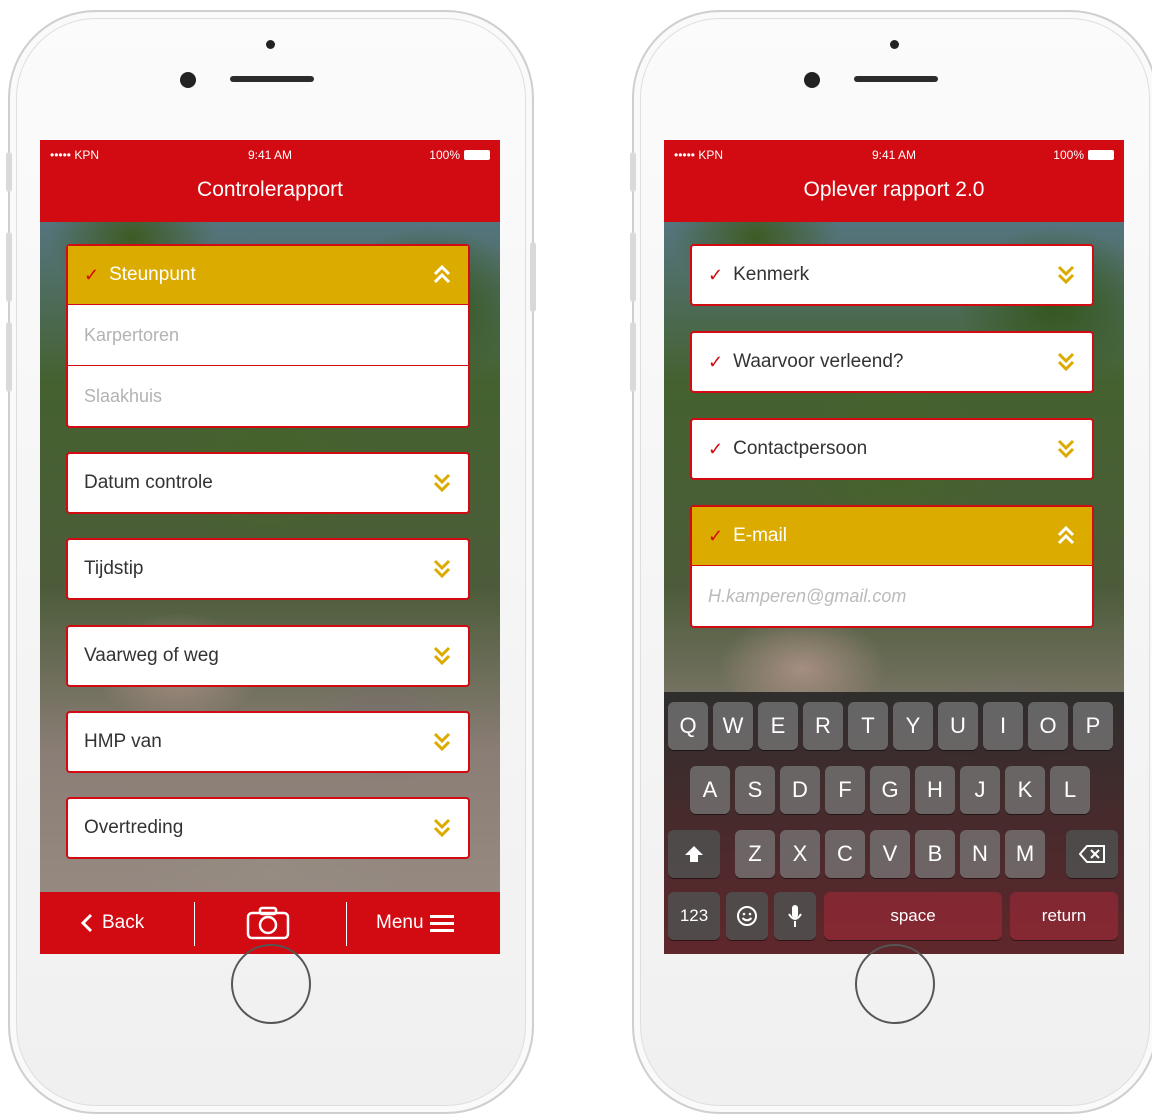  Describe the element at coordinates (270, 189) in the screenshot. I see `page-title: Controlerapport` at that location.